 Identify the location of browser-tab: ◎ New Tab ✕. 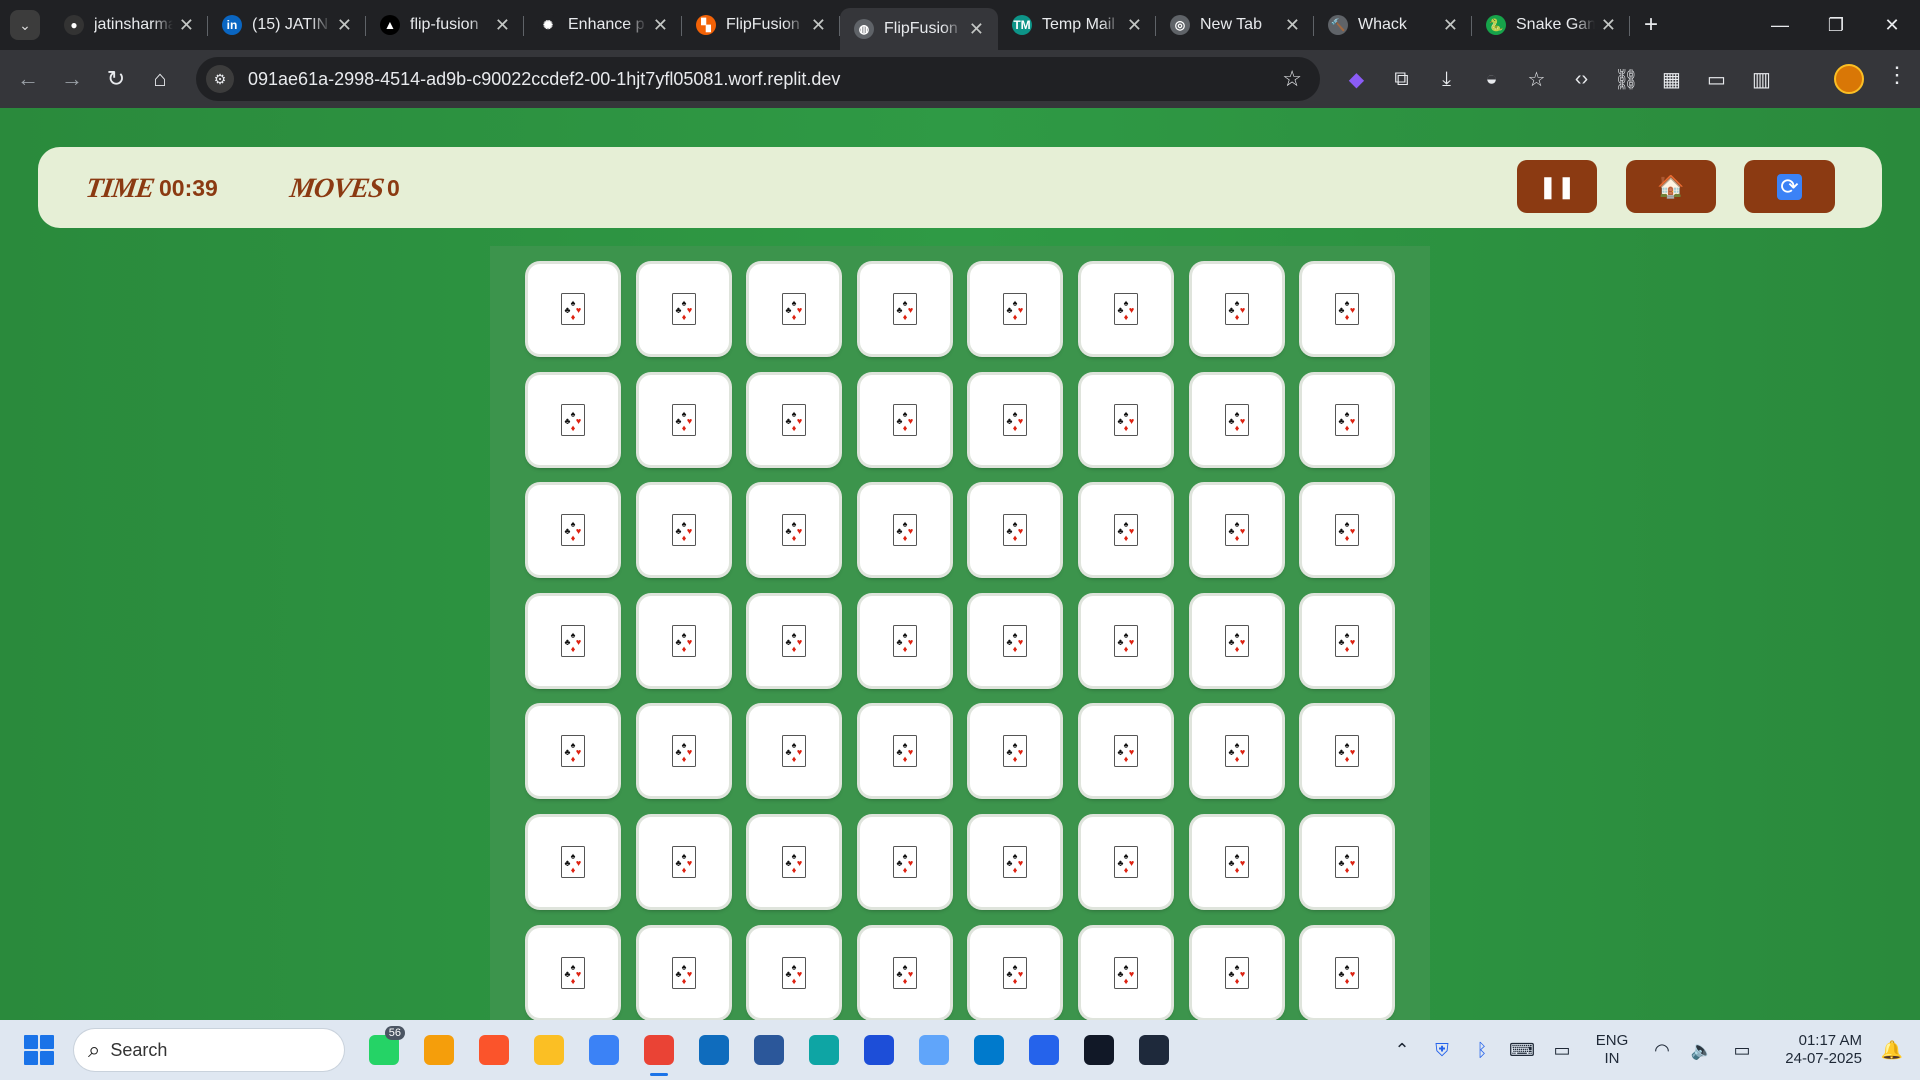
(1235, 25).